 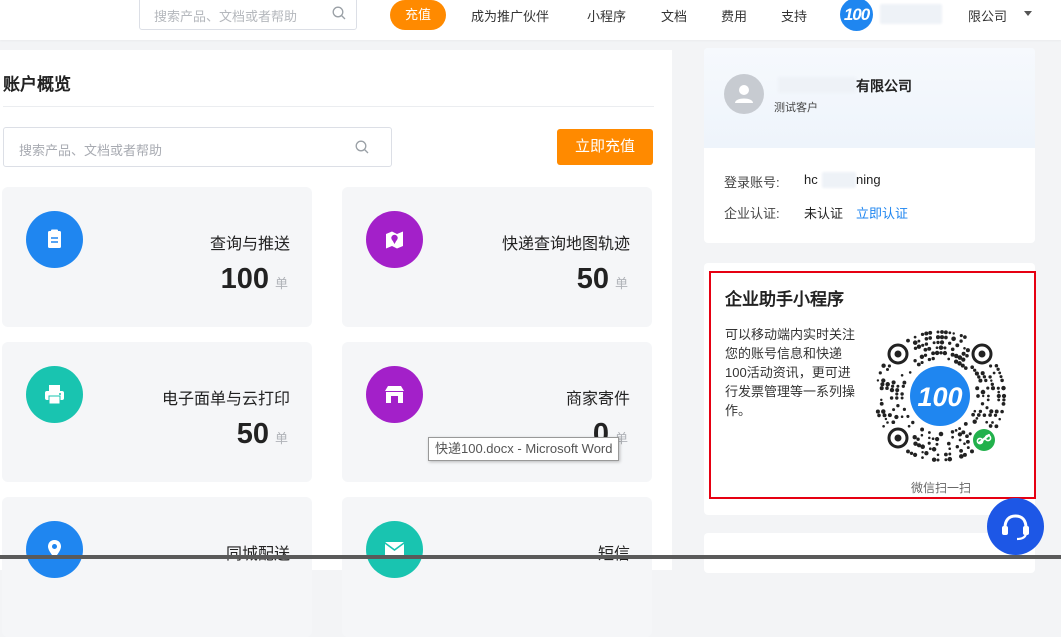 What do you see at coordinates (824, 213) in the screenshot?
I see `cert-status: 未认证` at bounding box center [824, 213].